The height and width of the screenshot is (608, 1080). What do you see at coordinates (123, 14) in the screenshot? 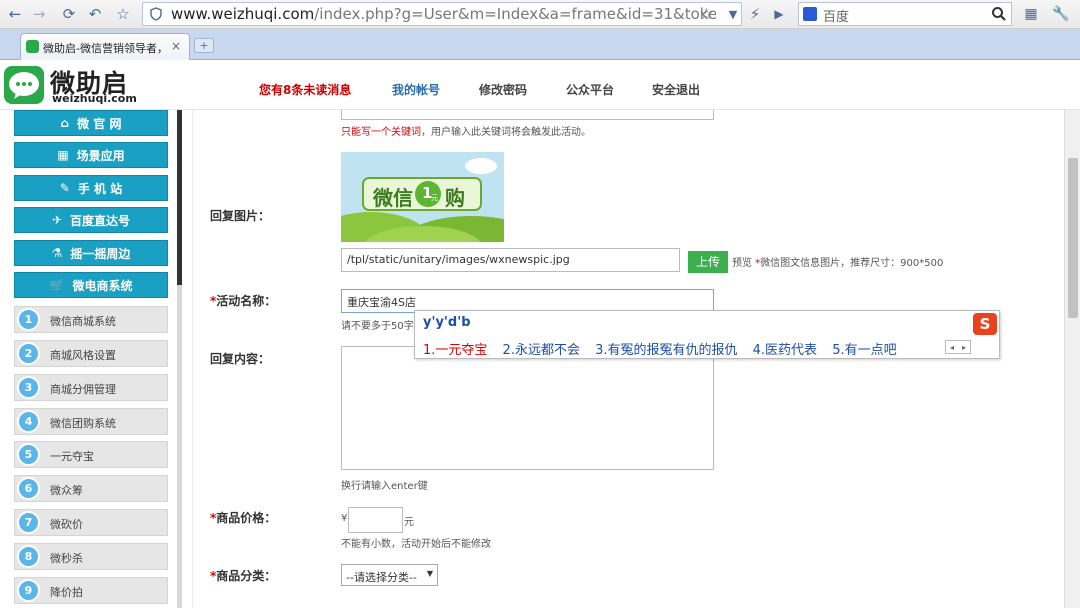
I see `star-icon: ☆` at bounding box center [123, 14].